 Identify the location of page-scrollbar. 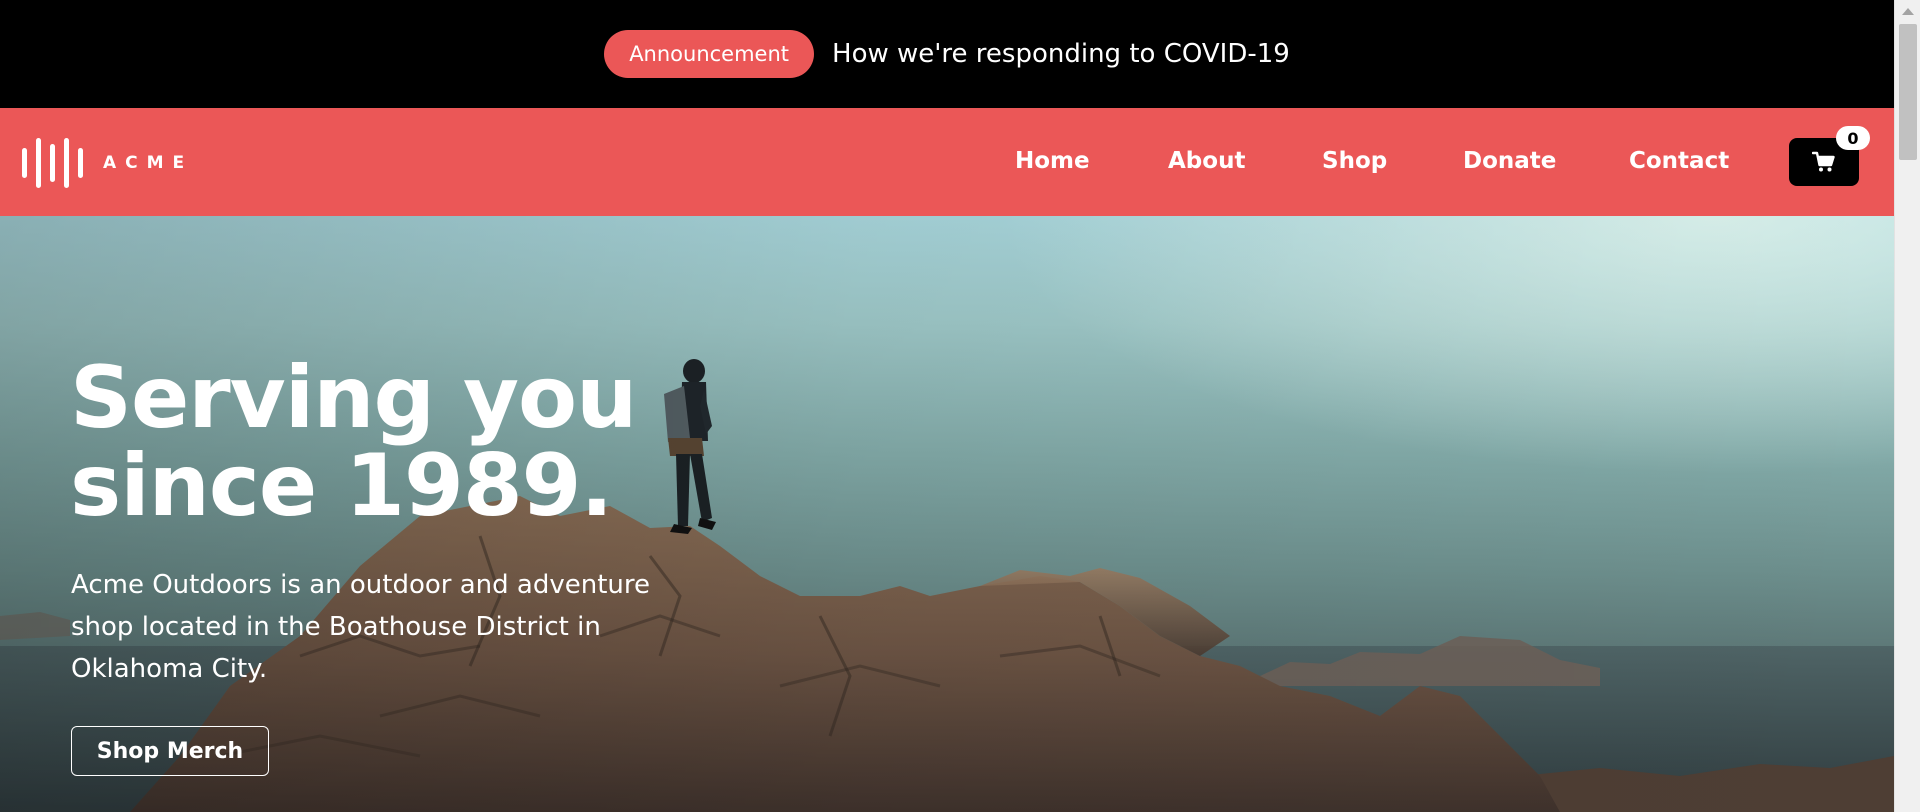
(1907, 406).